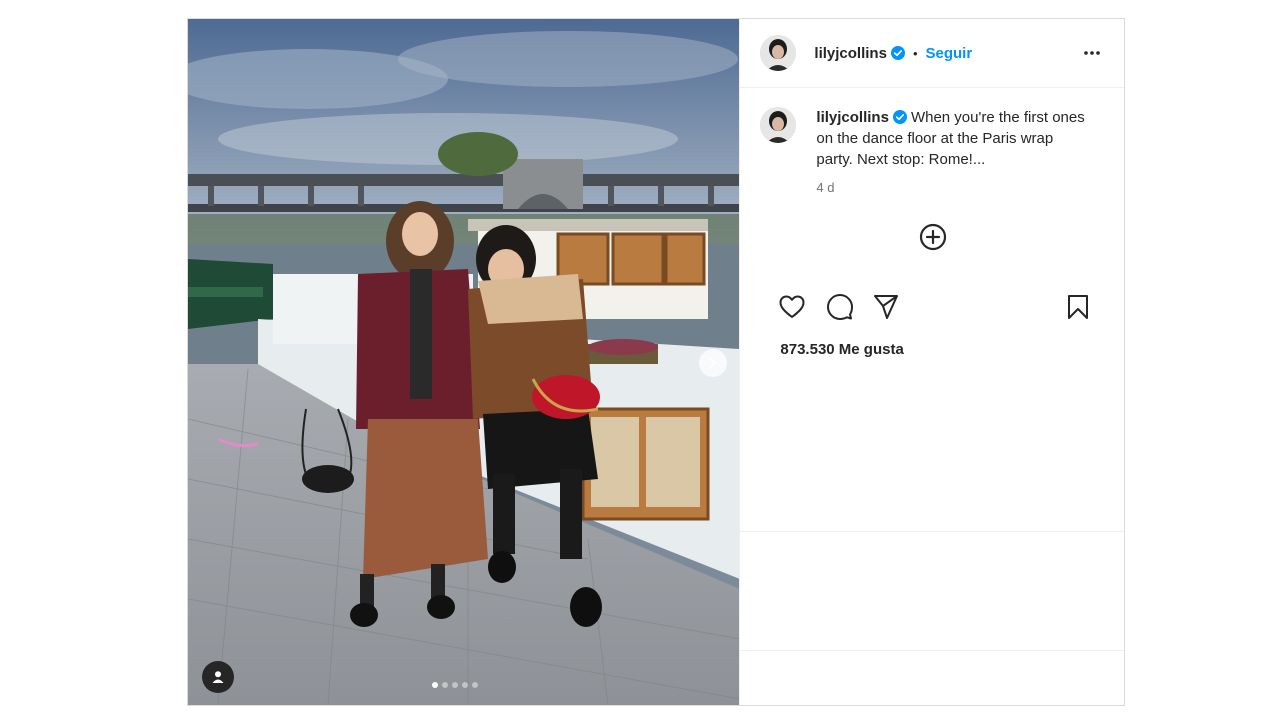 Image resolution: width=1280 pixels, height=720 pixels. Describe the element at coordinates (792, 307) in the screenshot. I see `heart-icon` at that location.